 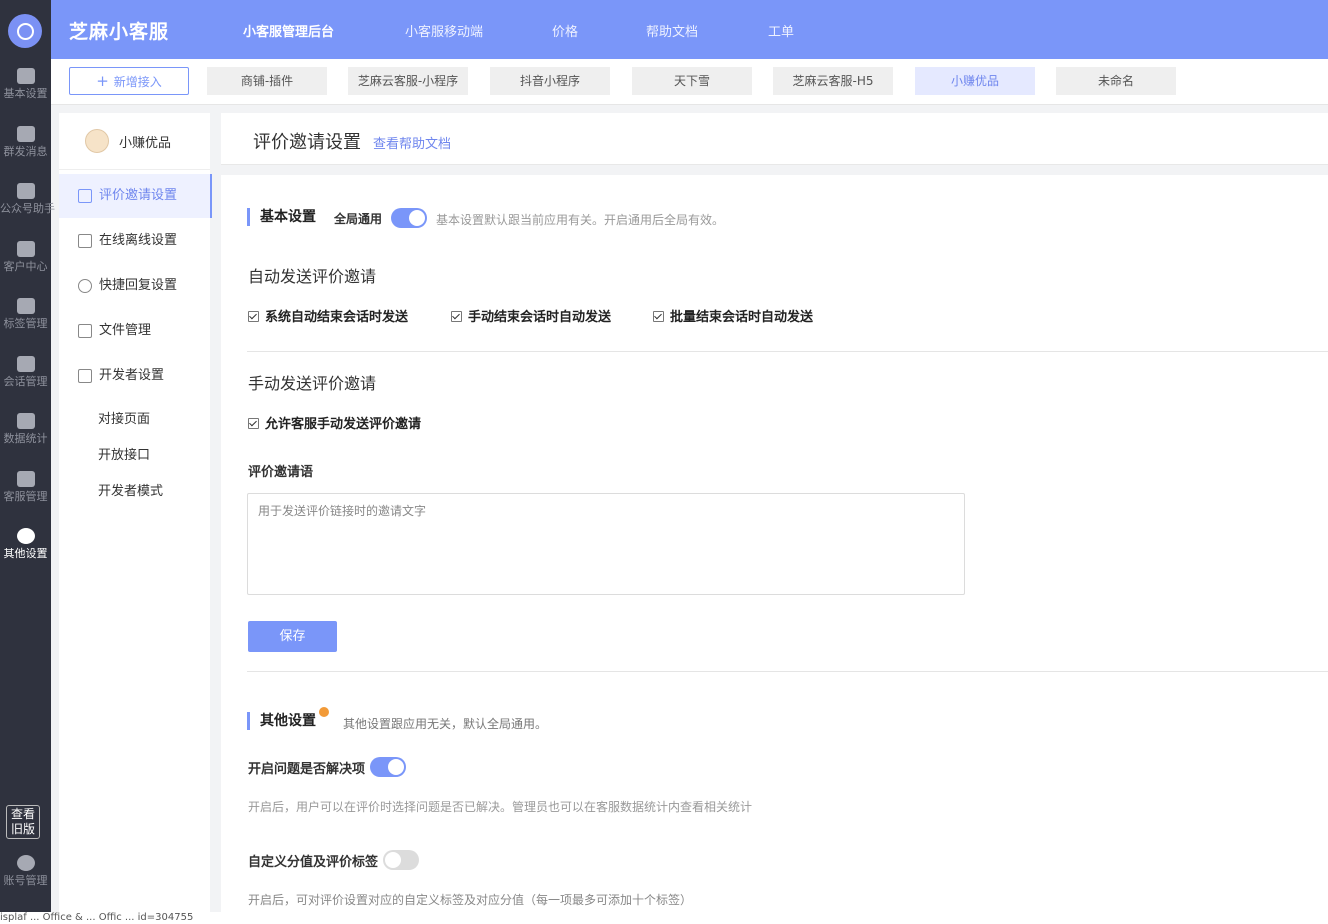 What do you see at coordinates (25, 306) in the screenshot?
I see `tag-icon` at bounding box center [25, 306].